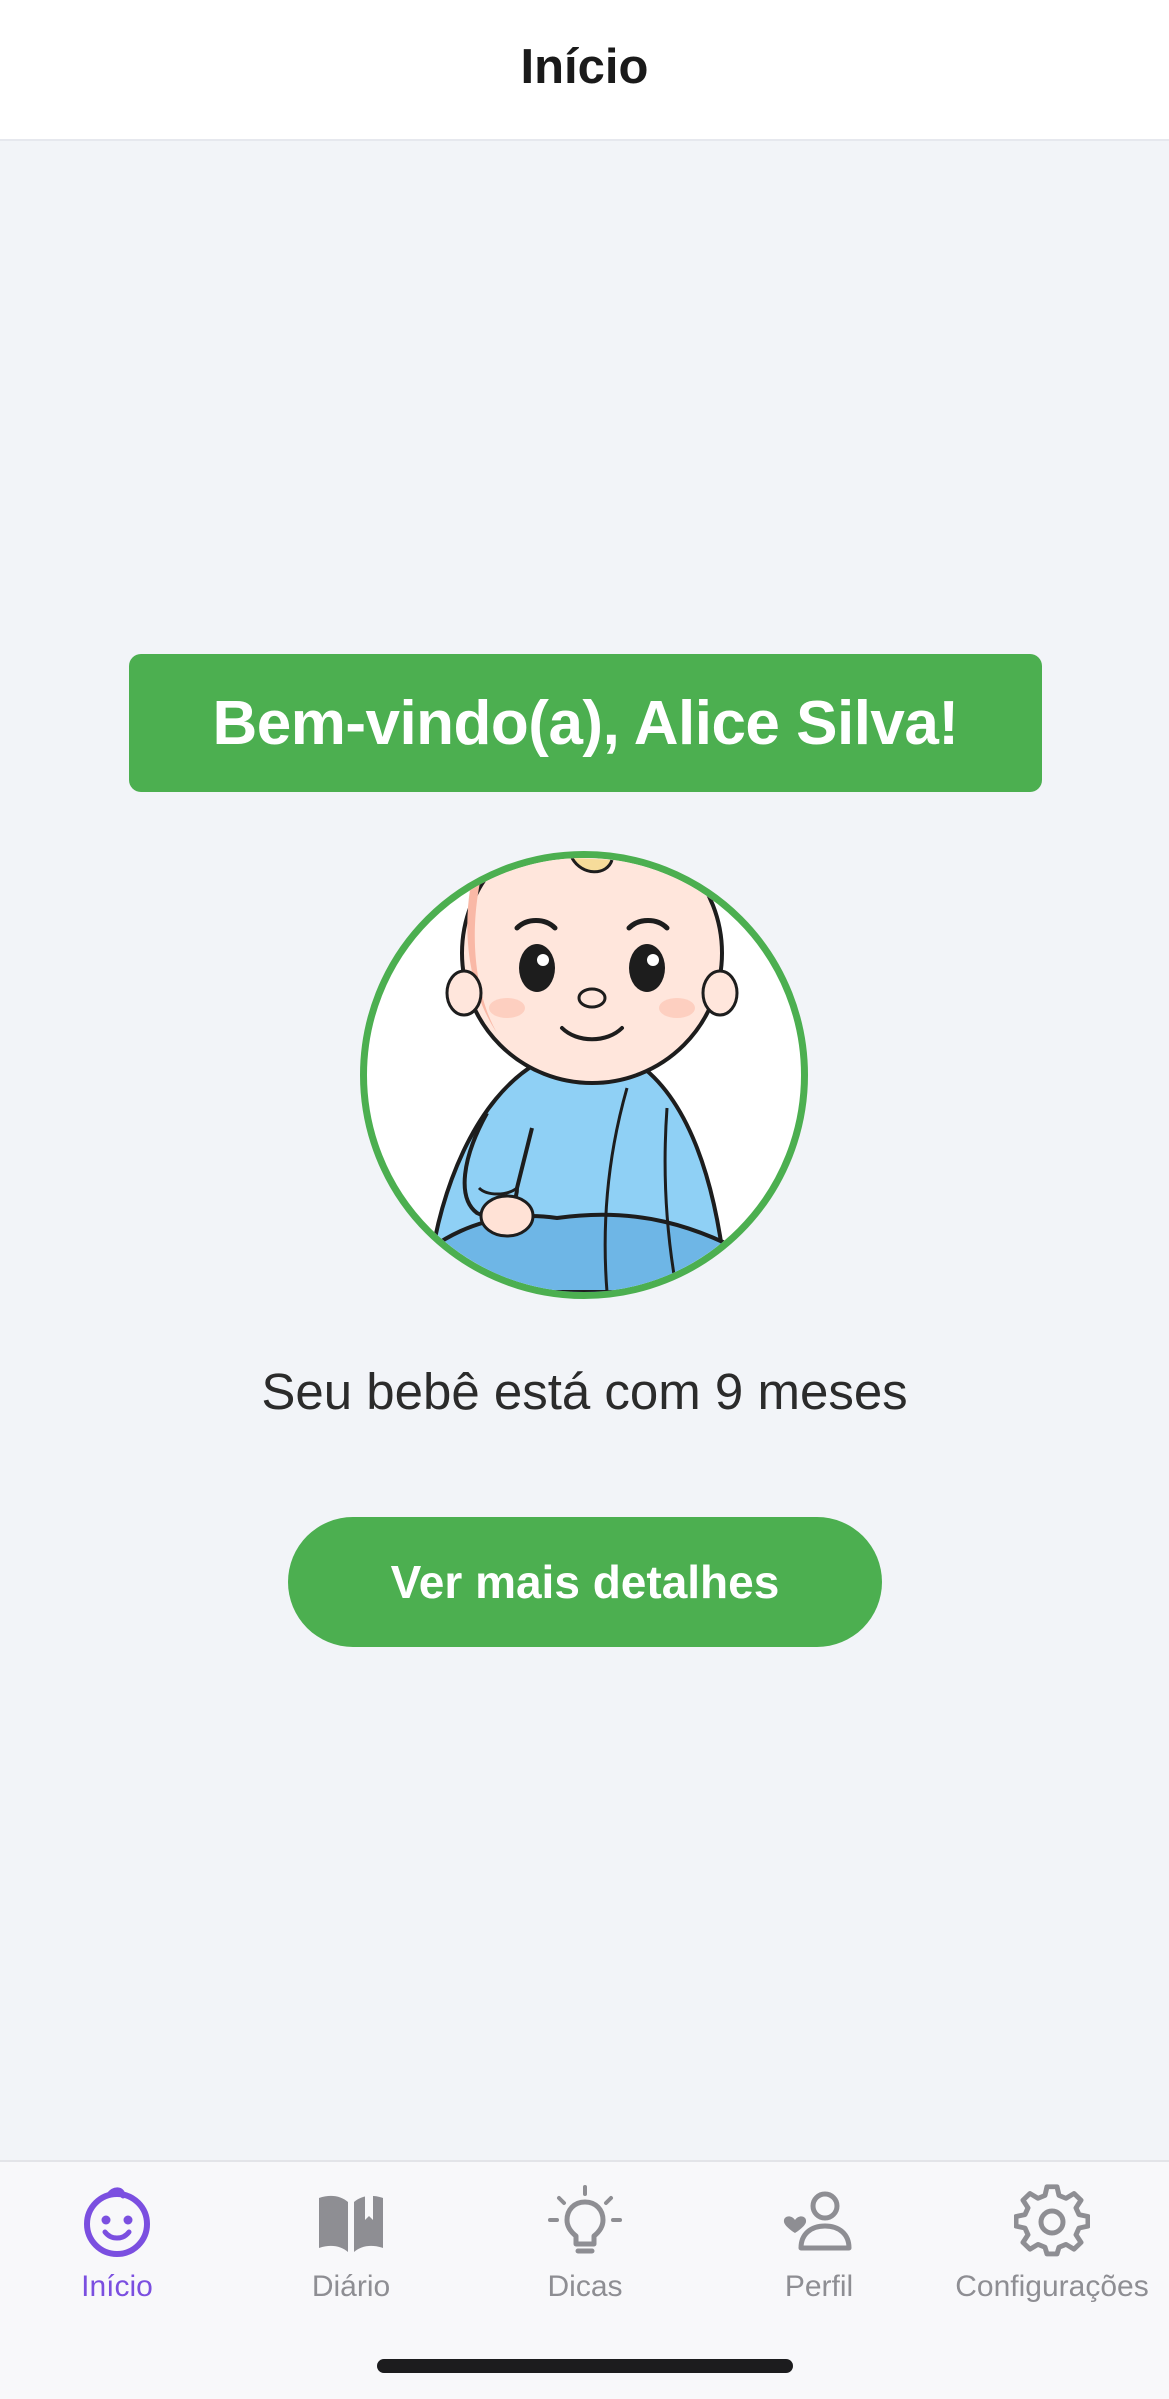 The width and height of the screenshot is (1169, 2399). I want to click on home-indicator, so click(585, 2366).